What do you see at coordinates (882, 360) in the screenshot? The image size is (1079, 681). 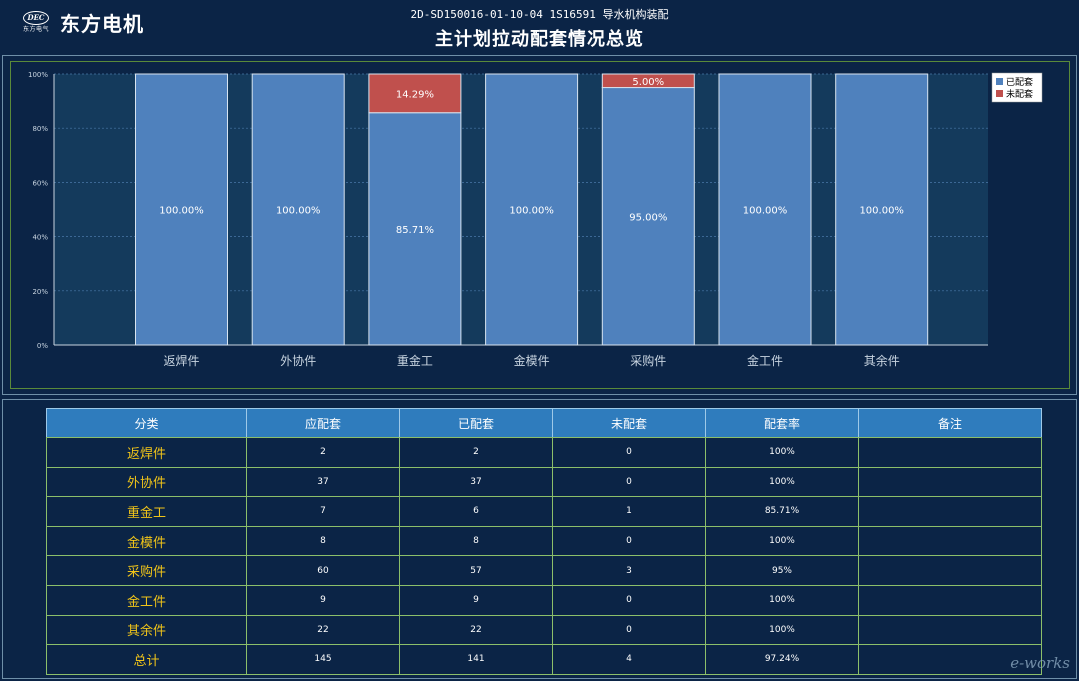 I see `x-tick-label: 其余件` at bounding box center [882, 360].